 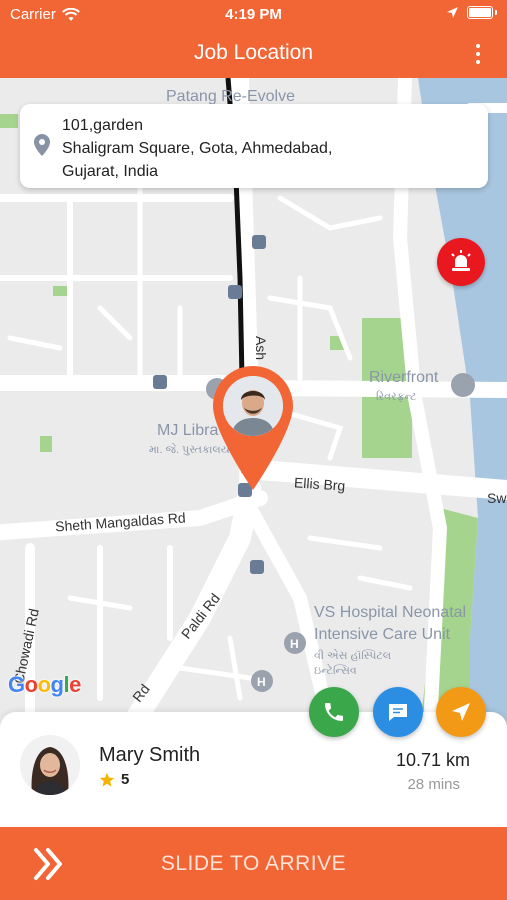 I want to click on slide-to-arrive-bar: SLIDE TO ARRIVE, so click(x=253, y=863).